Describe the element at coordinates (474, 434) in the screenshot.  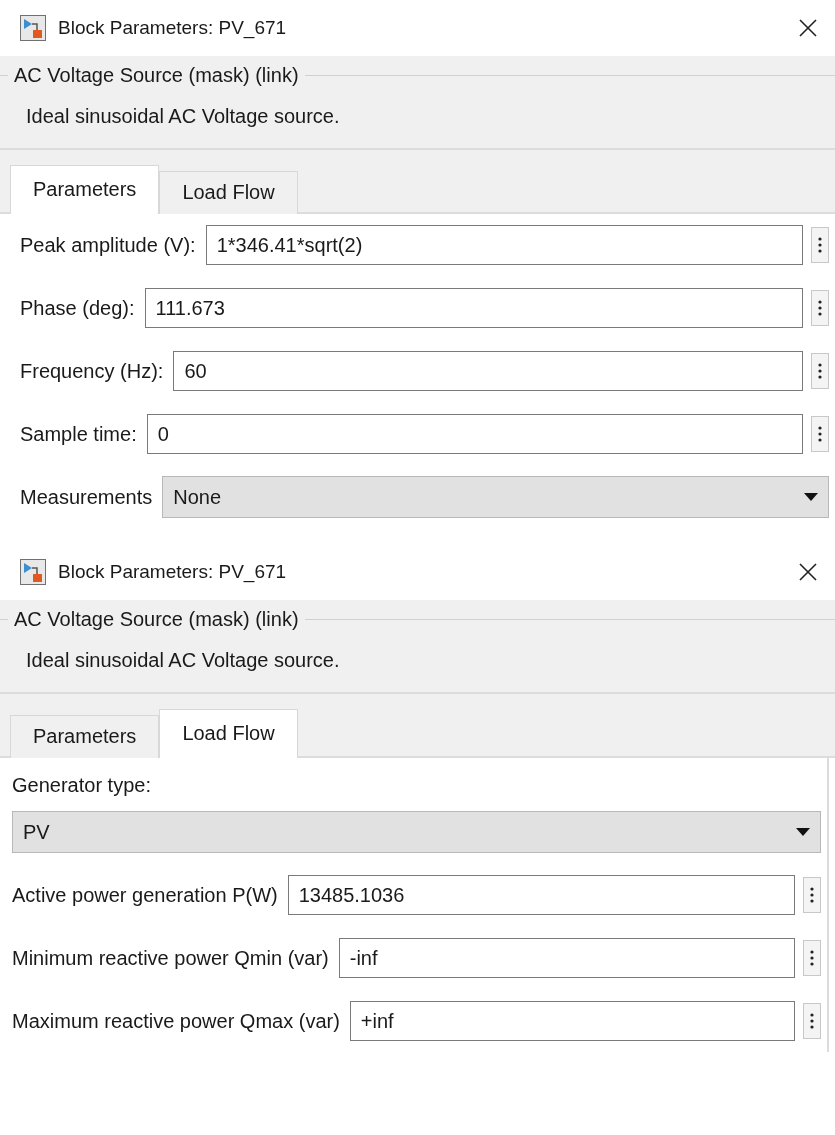
I see `input-field: 0` at that location.